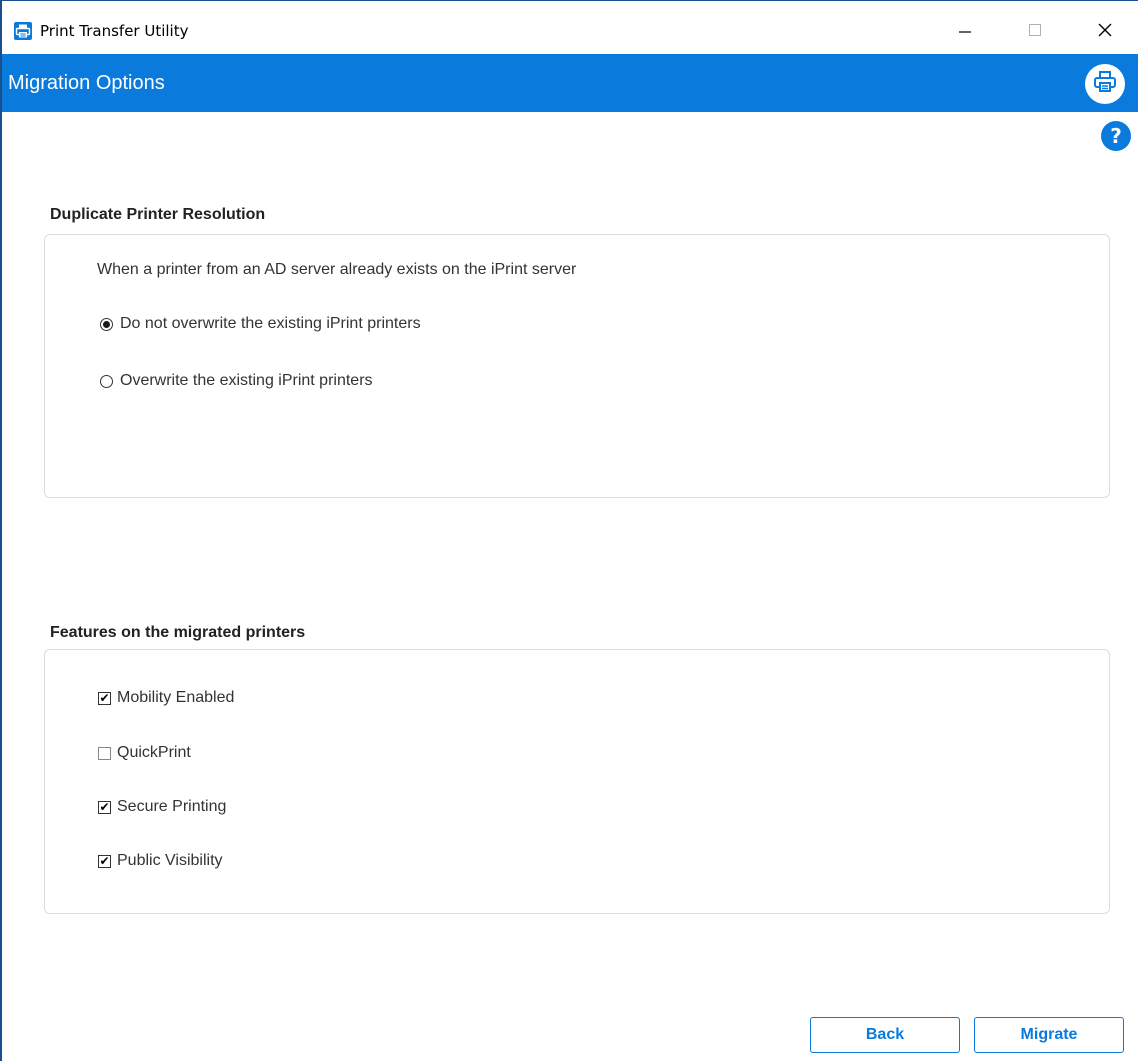  What do you see at coordinates (106, 381) in the screenshot?
I see `radio-unselected-icon` at bounding box center [106, 381].